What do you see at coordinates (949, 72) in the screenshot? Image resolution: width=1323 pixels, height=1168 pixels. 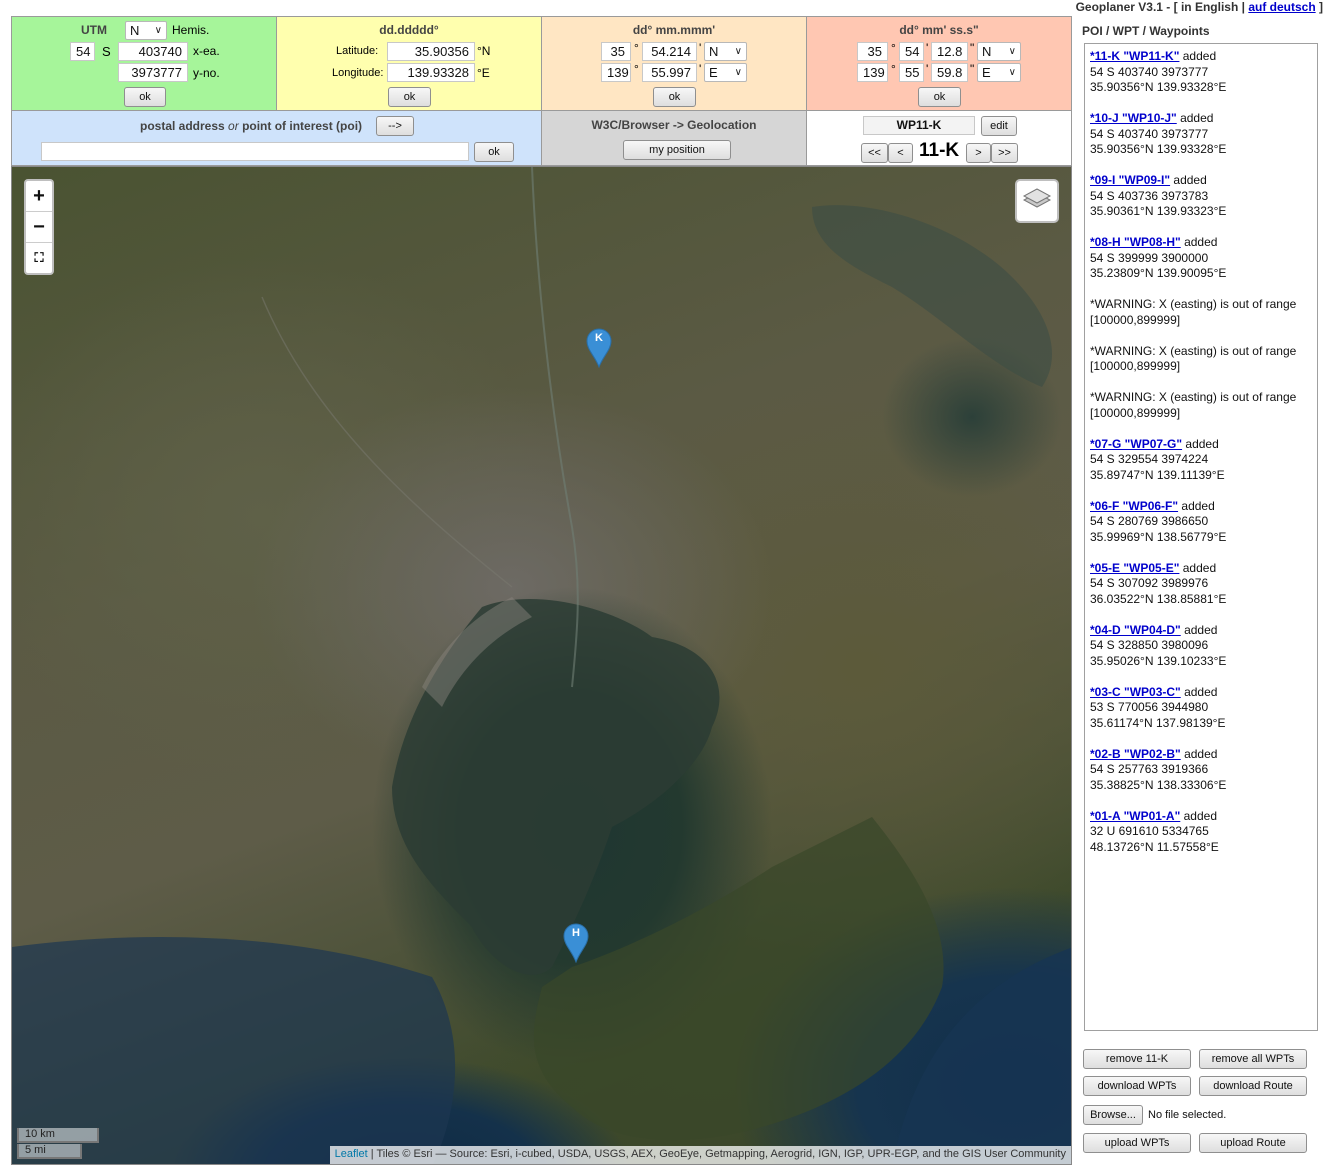 I see `dms-lon-seconds-input: 59.8` at bounding box center [949, 72].